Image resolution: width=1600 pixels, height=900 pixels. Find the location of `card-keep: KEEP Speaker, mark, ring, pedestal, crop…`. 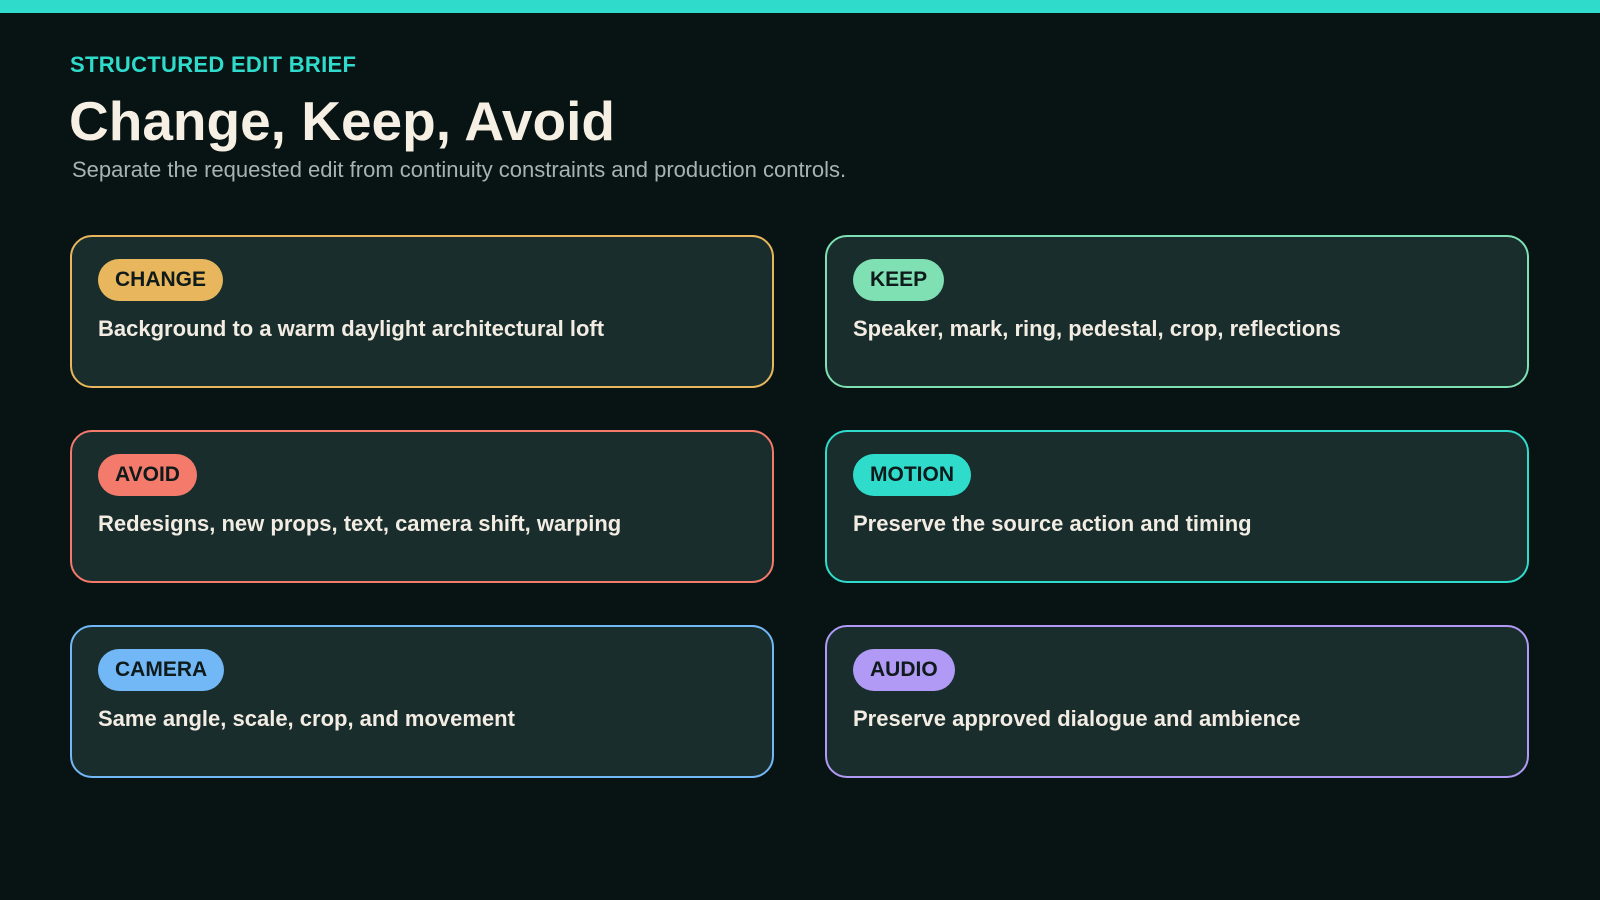

card-keep: KEEP Speaker, mark, ring, pedestal, crop… is located at coordinates (1177, 311).